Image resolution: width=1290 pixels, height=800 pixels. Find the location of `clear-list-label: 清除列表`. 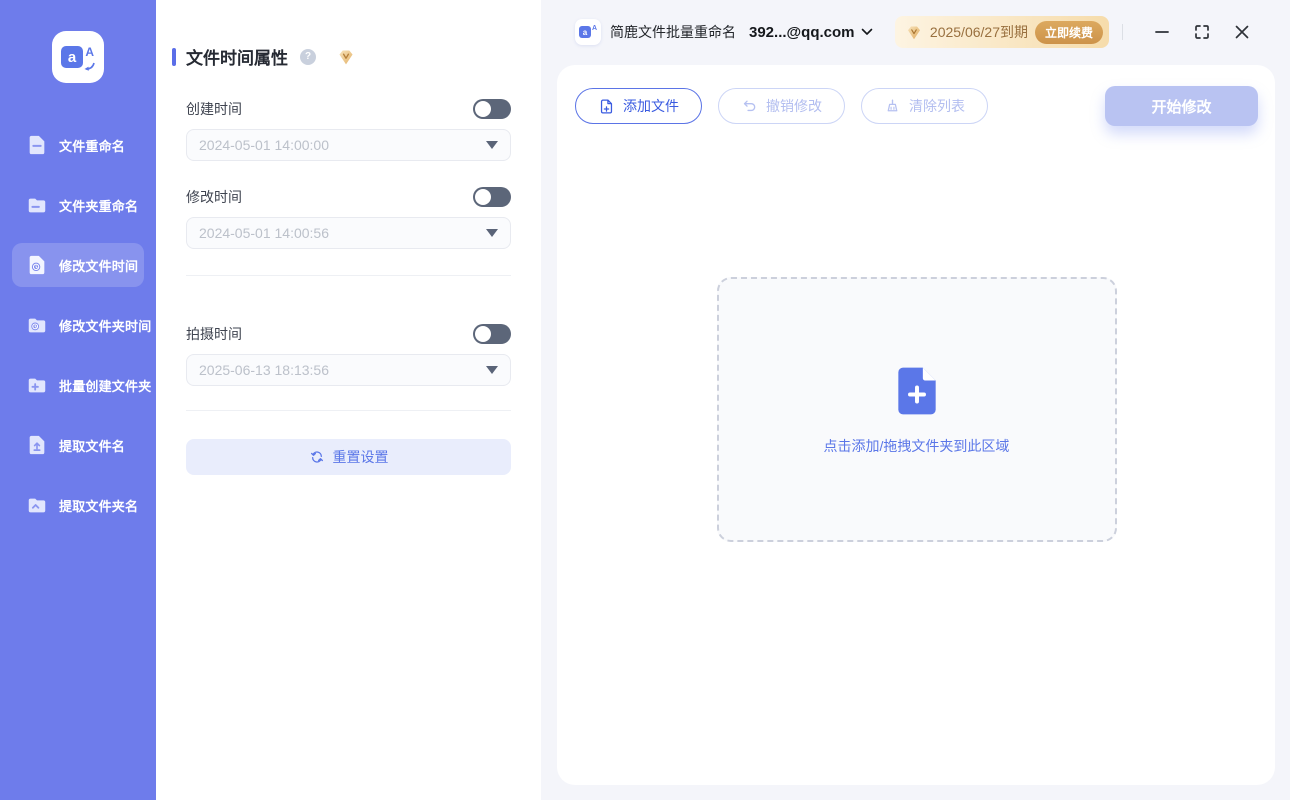

clear-list-label: 清除列表 is located at coordinates (937, 106).